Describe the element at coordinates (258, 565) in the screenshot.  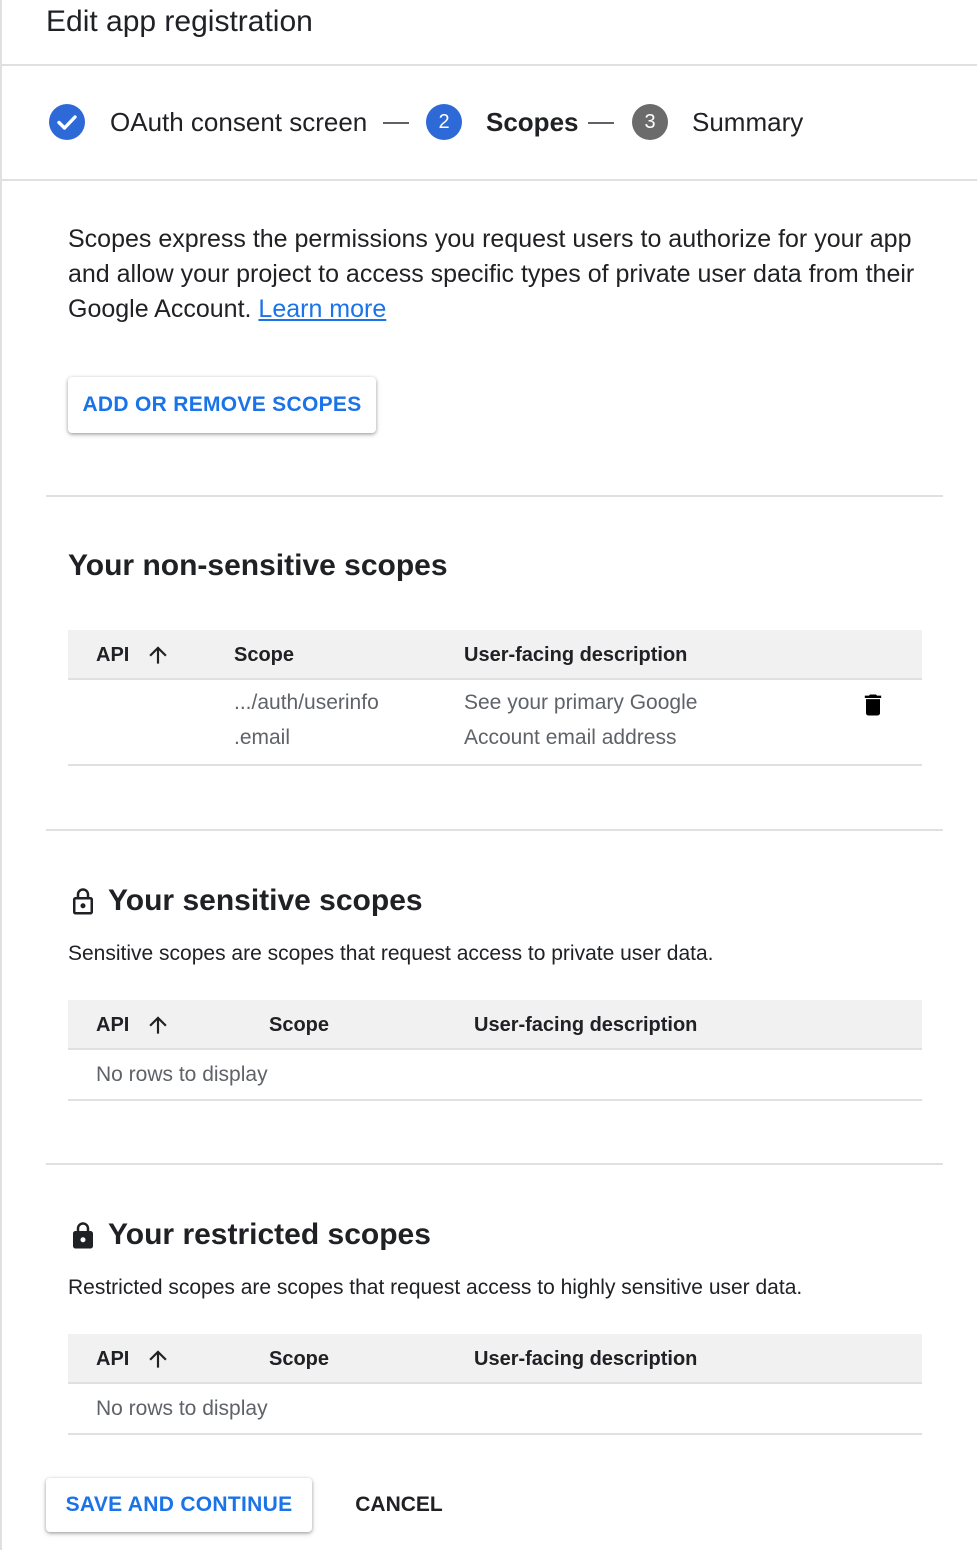
I see `non-sensitive-title: Your non-sensitive scopes` at that location.